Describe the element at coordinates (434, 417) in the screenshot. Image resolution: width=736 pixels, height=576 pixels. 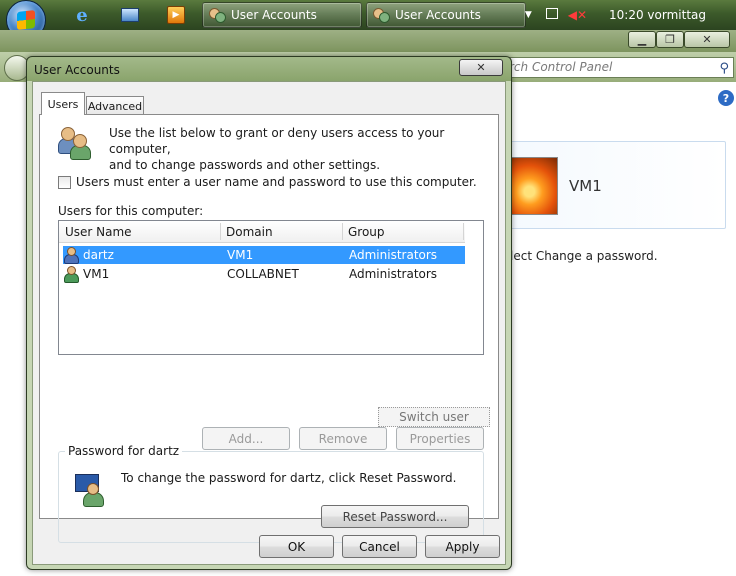
I see `switch-user-tooltip: Switch user` at that location.